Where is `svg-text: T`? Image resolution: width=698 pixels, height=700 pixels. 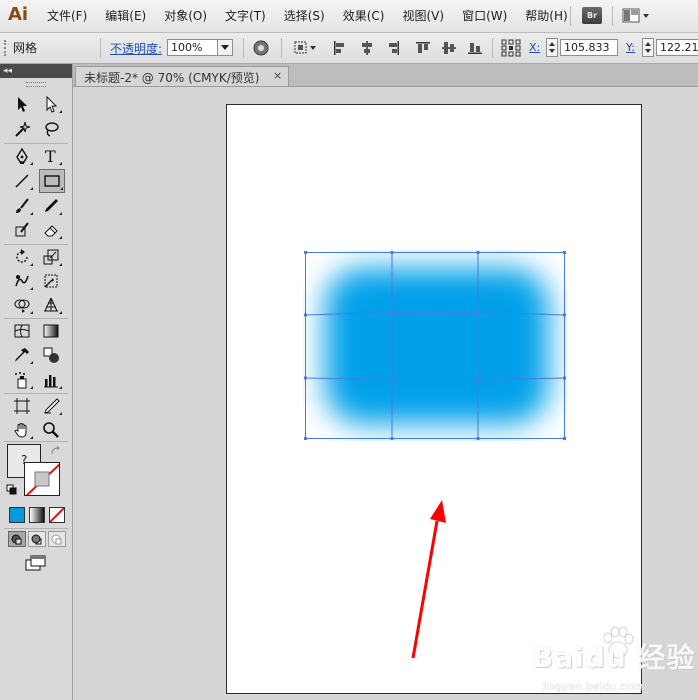
svg-text: T is located at coordinates (50, 156).